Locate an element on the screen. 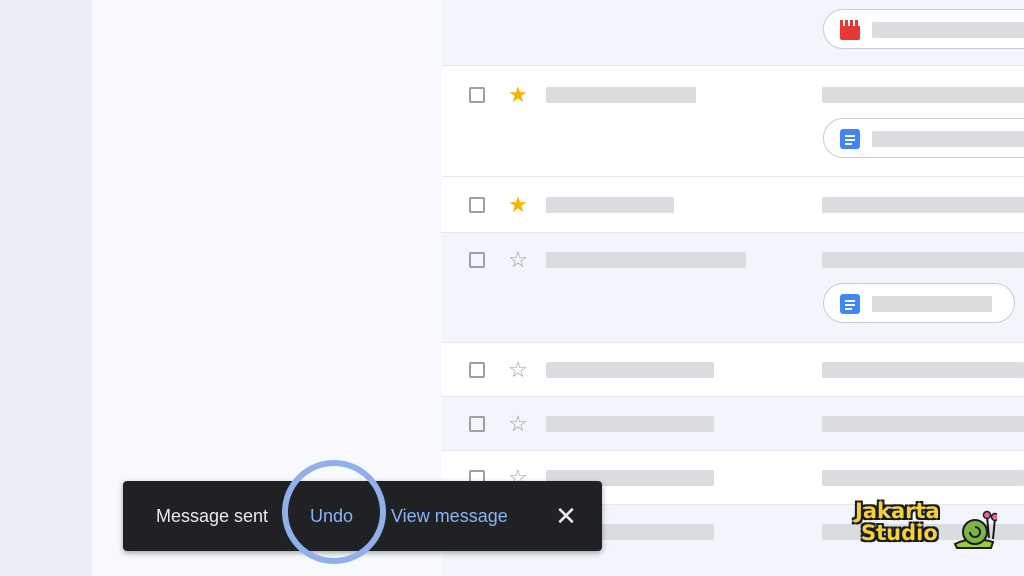  left-rail is located at coordinates (46, 288).